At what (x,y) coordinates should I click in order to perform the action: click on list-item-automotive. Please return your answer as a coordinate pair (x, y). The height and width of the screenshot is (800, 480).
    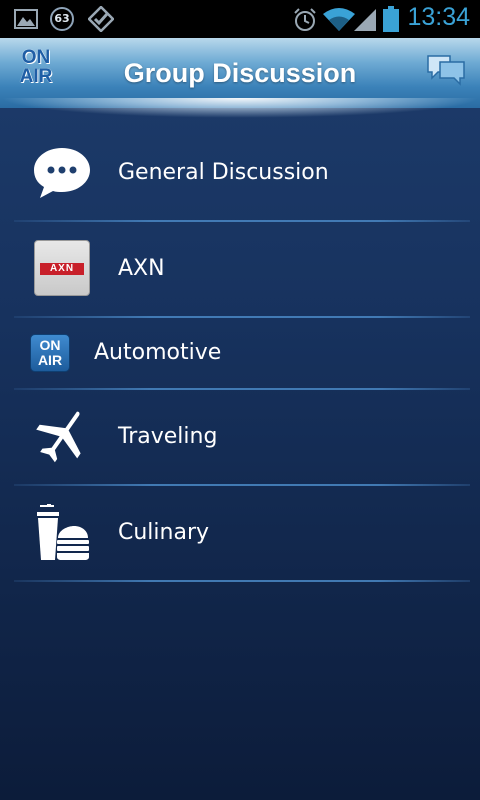
    Looking at the image, I should click on (240, 353).